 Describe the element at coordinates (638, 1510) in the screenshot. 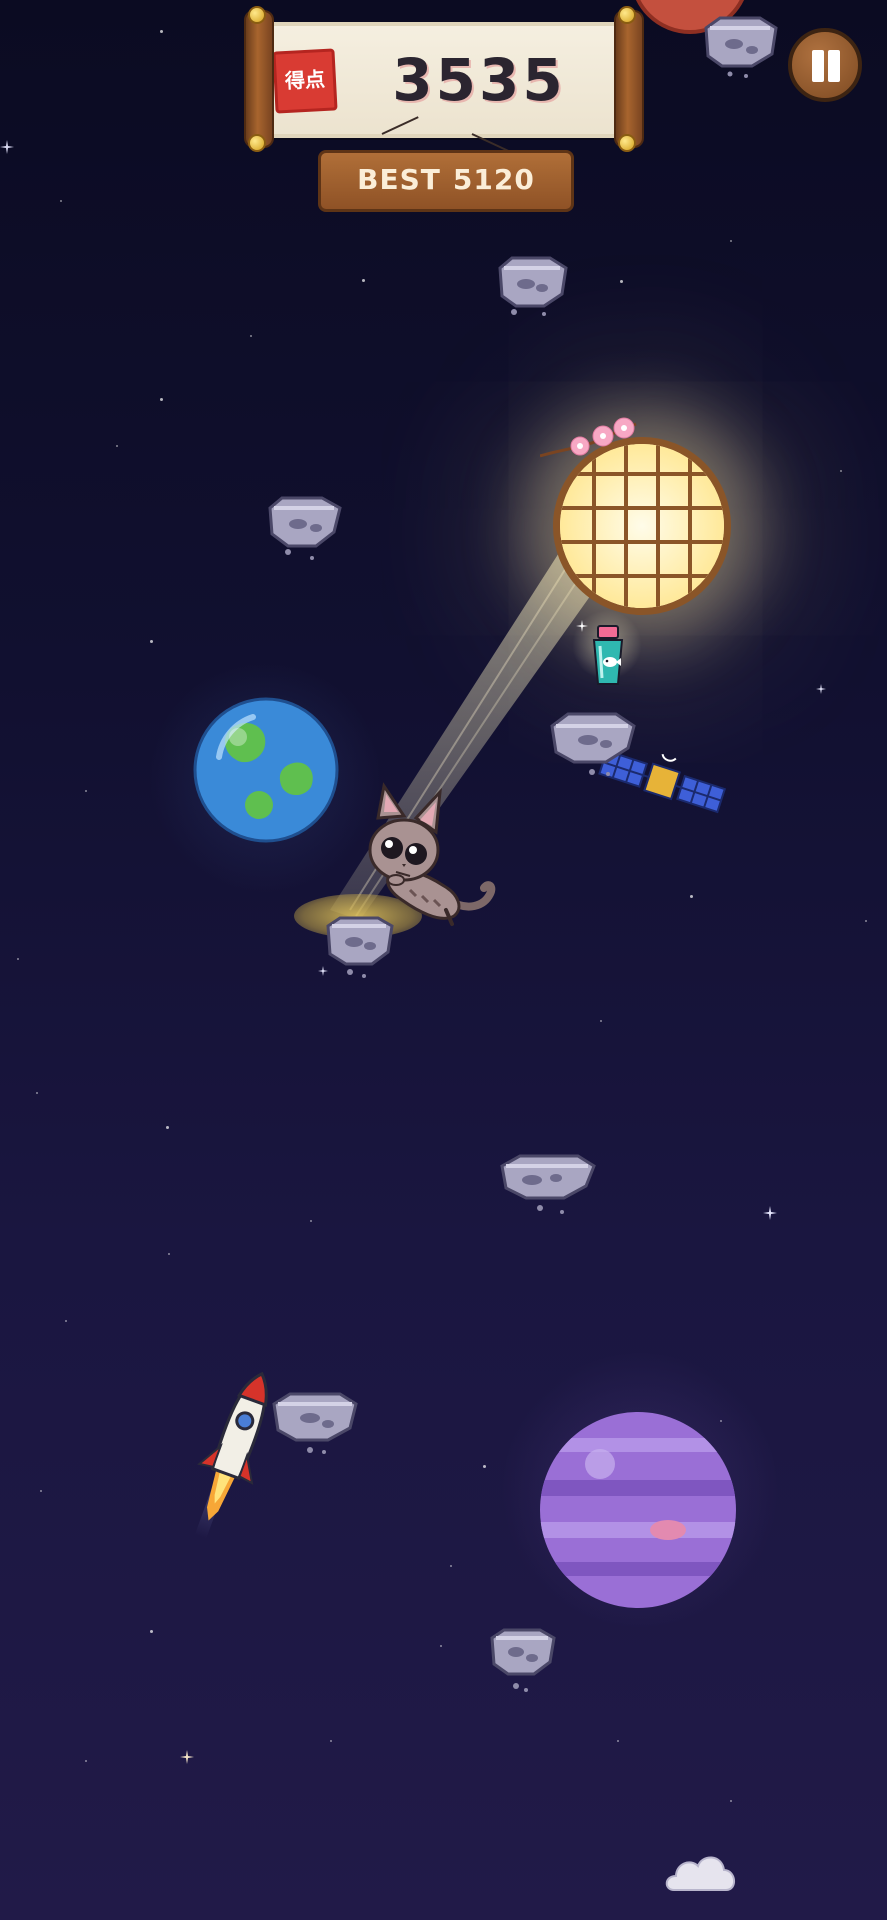

I see `jupiter-planet` at that location.